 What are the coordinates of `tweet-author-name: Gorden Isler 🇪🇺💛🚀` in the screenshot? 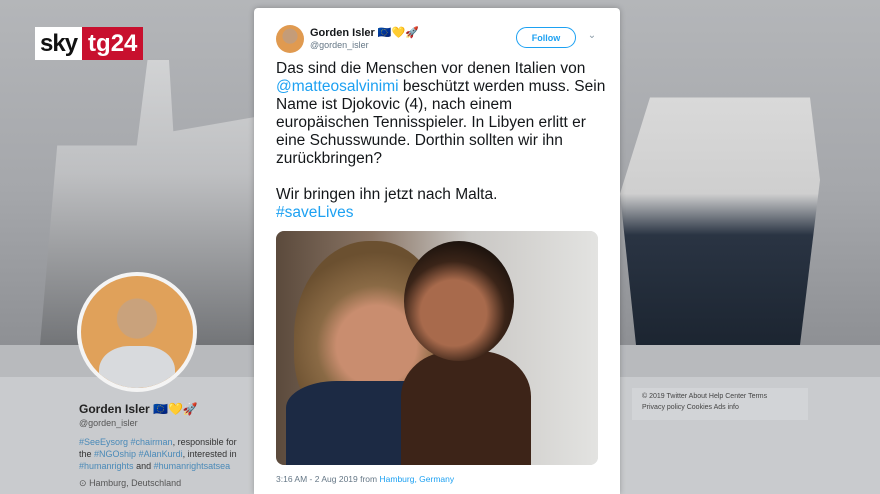 It's located at (364, 32).